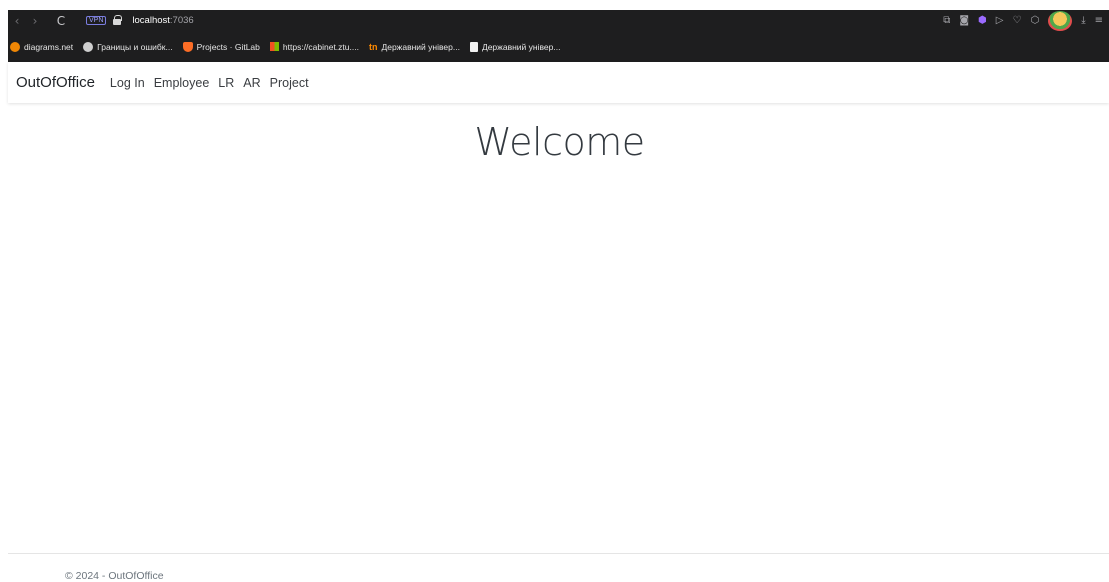 The image size is (1109, 582). Describe the element at coordinates (274, 46) in the screenshot. I see `ms-icon` at that location.